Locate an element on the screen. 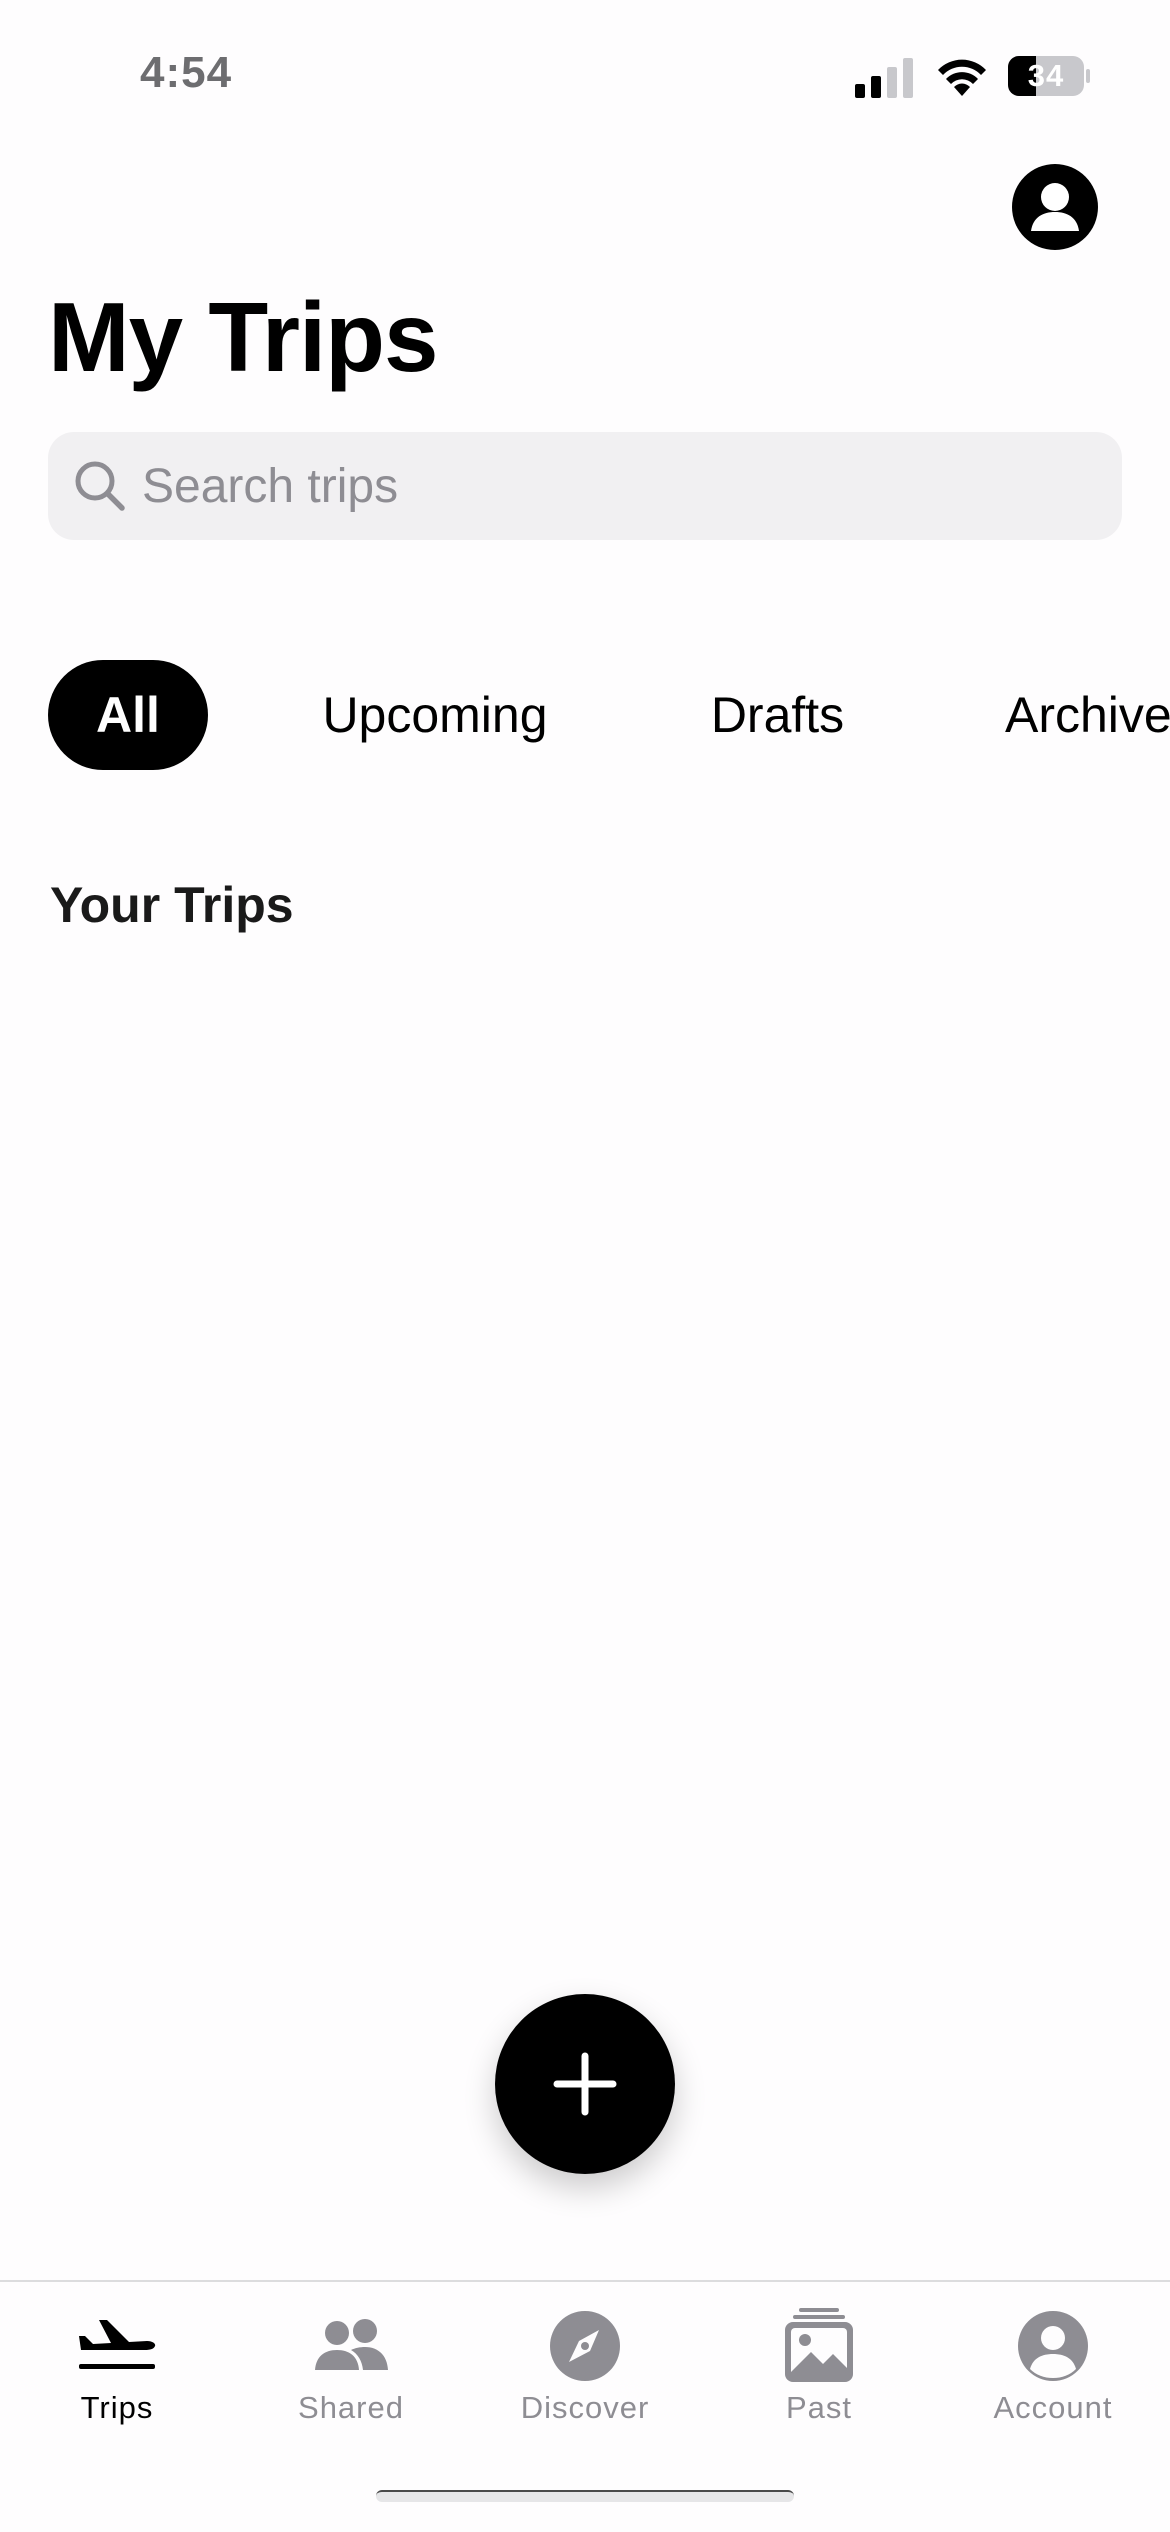  wifi-icon is located at coordinates (962, 77).